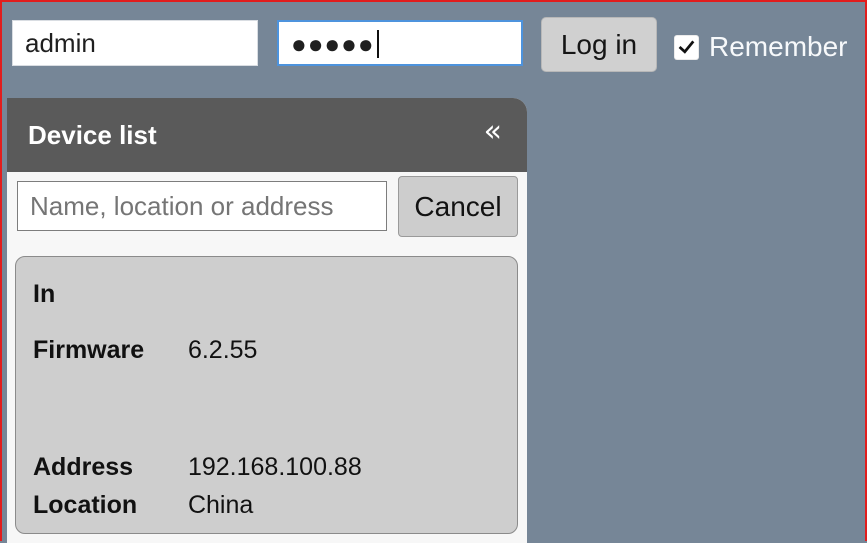 The image size is (867, 543). Describe the element at coordinates (85, 505) in the screenshot. I see `location-label: Location` at that location.